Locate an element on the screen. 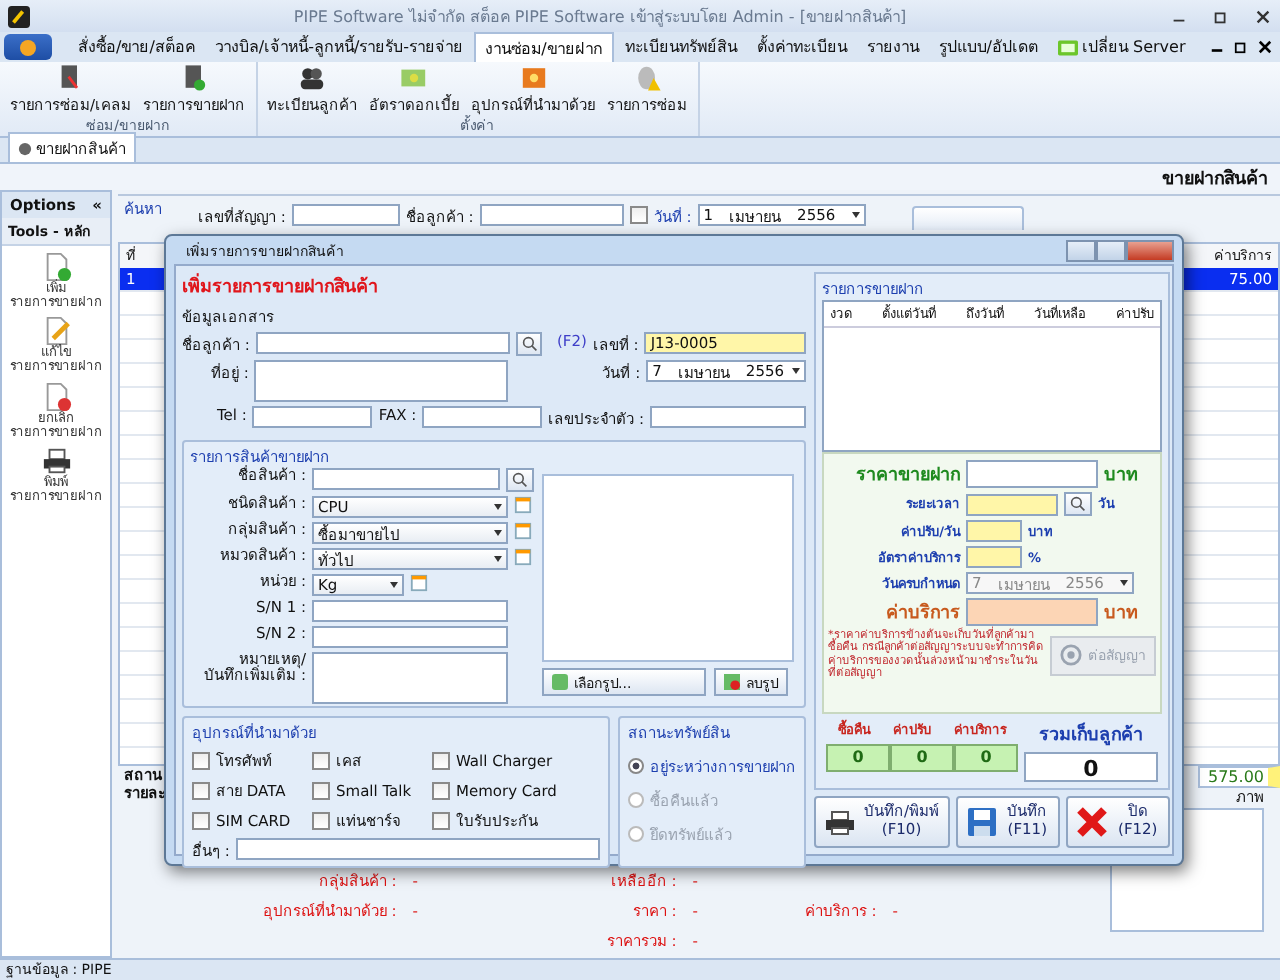 This screenshot has width=1280, height=980. fee-label: ค่าบริการ is located at coordinates (922, 613).